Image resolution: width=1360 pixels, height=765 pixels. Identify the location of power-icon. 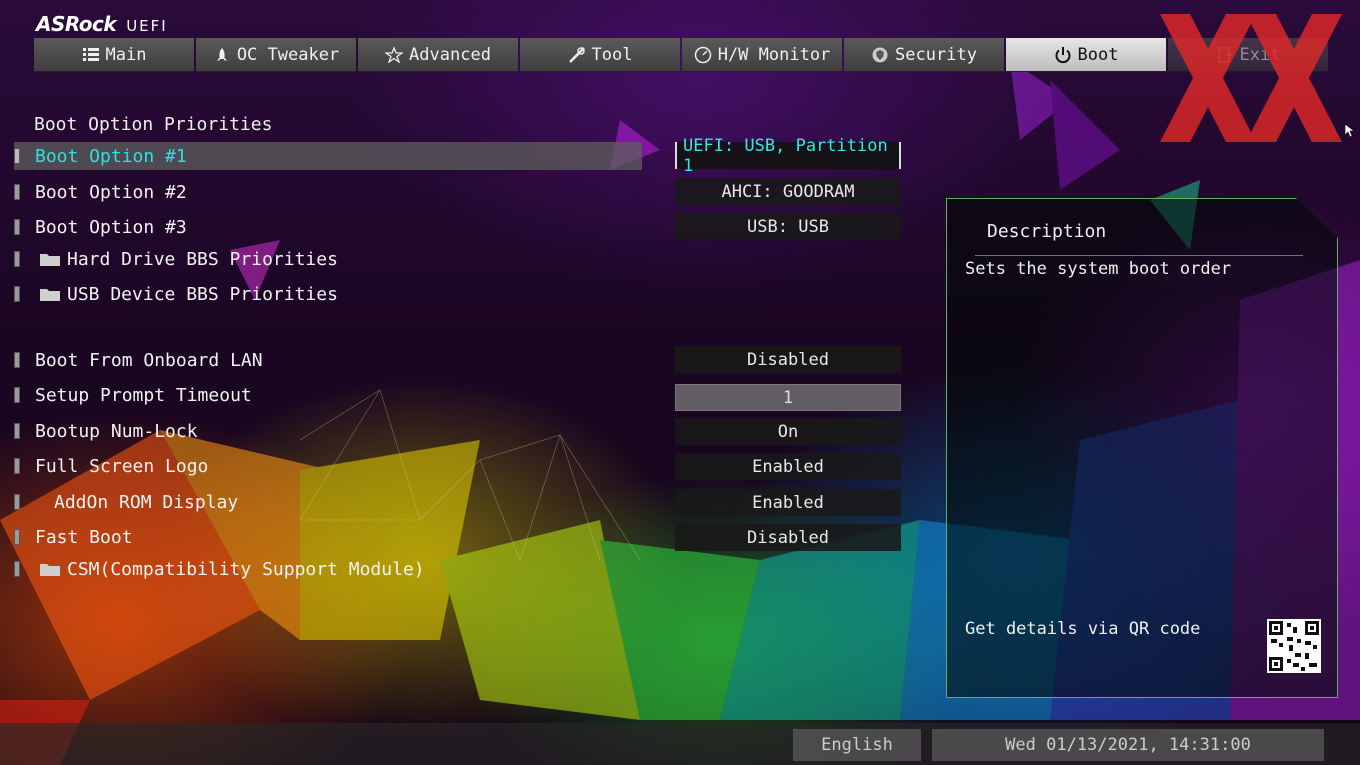
(1063, 55).